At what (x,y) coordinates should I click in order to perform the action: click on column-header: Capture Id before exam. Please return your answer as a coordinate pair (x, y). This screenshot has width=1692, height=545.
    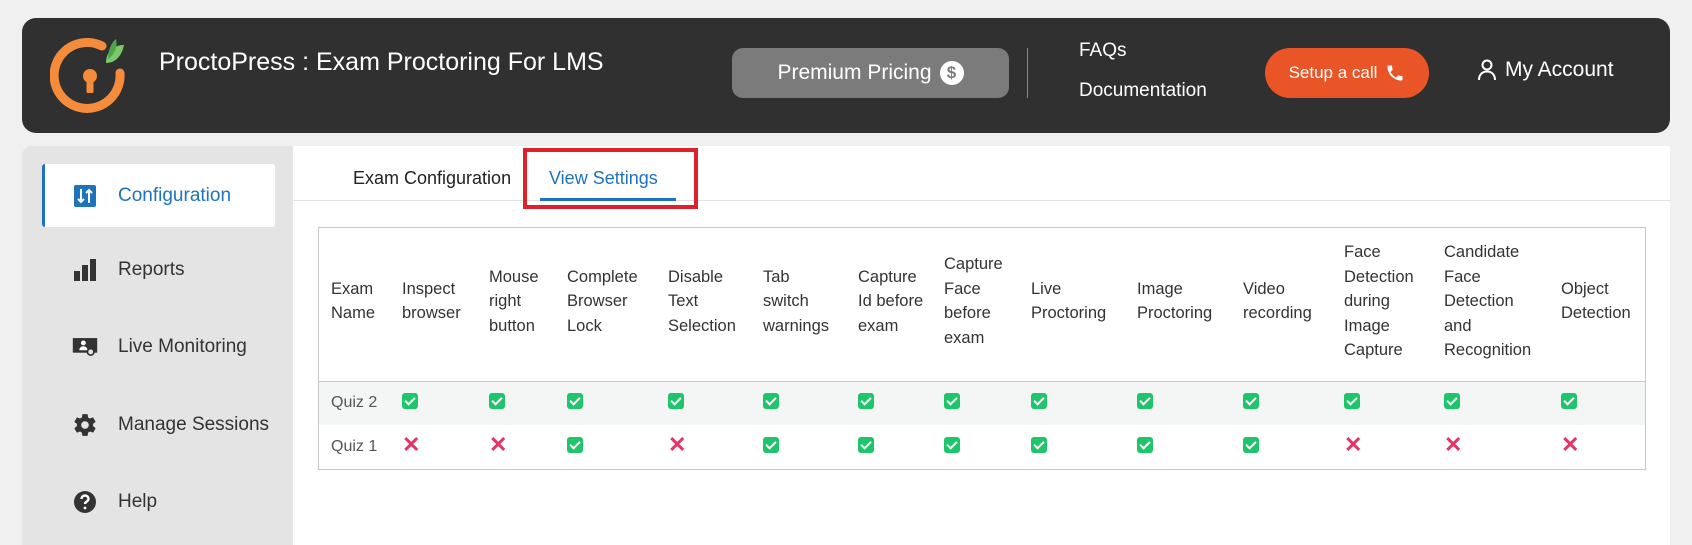
    Looking at the image, I should click on (889, 305).